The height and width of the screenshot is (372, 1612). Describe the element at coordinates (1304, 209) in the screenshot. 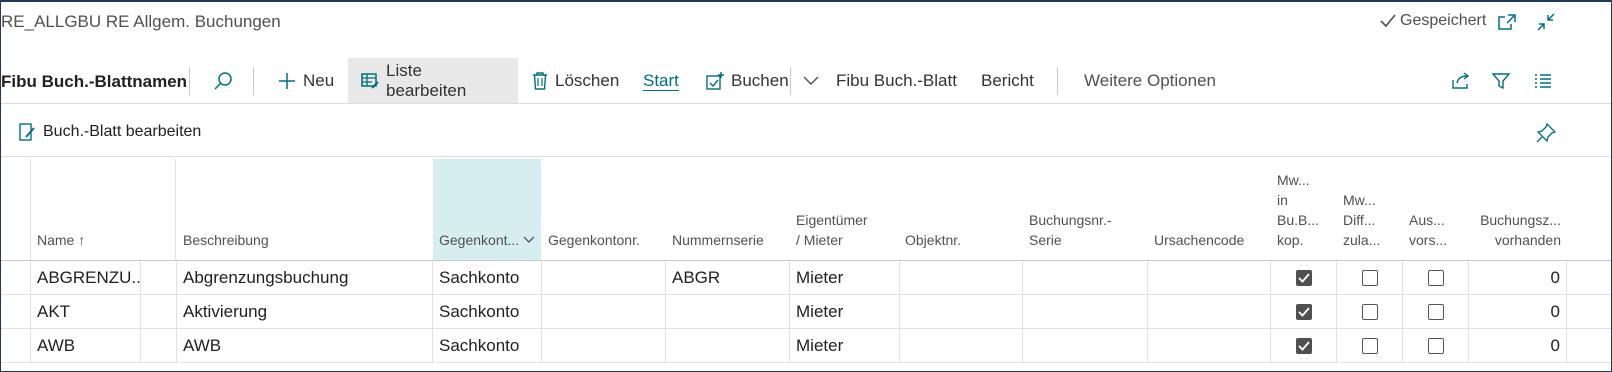

I see `column-header-mw-kop: Mw... in Bu.B... kop.` at that location.